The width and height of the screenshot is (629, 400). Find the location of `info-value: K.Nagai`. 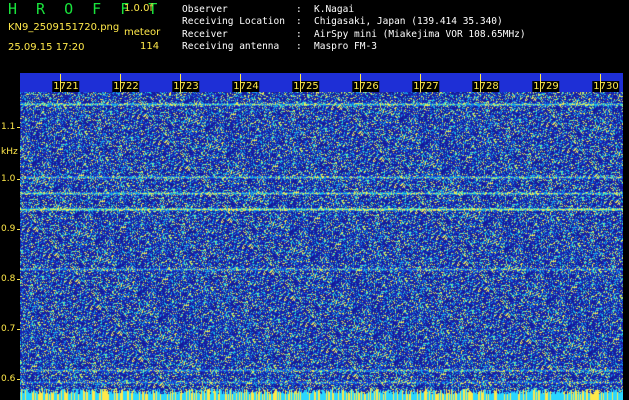

info-value: K.Nagai is located at coordinates (334, 9).